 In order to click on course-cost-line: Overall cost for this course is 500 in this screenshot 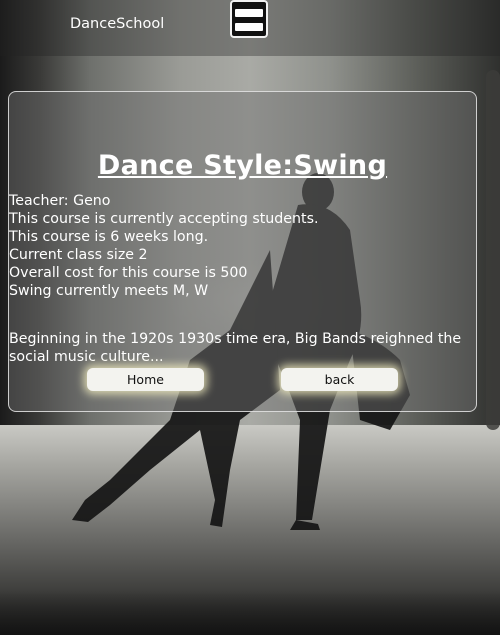, I will do `click(128, 273)`.